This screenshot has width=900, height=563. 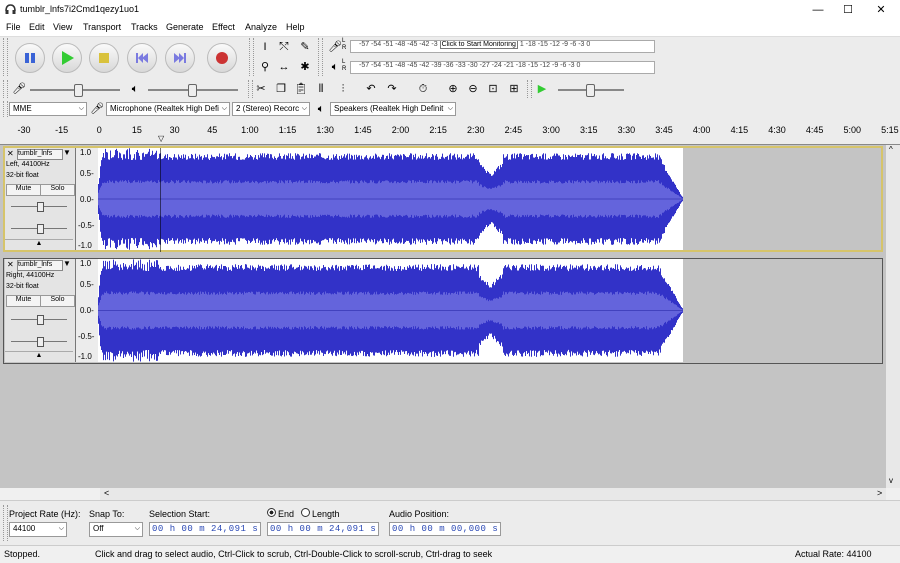 What do you see at coordinates (135, 89) in the screenshot?
I see `speaker-volume-icon: 🔈︎` at bounding box center [135, 89].